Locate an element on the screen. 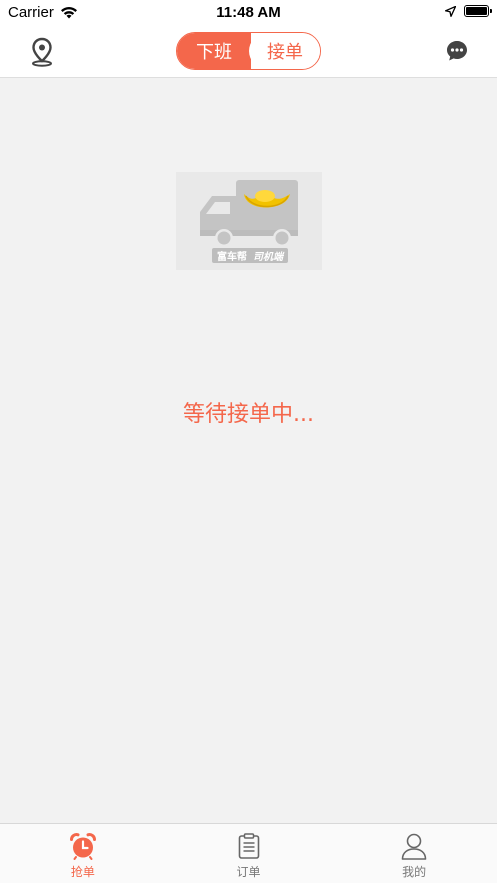 The width and height of the screenshot is (497, 883). tab-profile: 我的 is located at coordinates (414, 853).